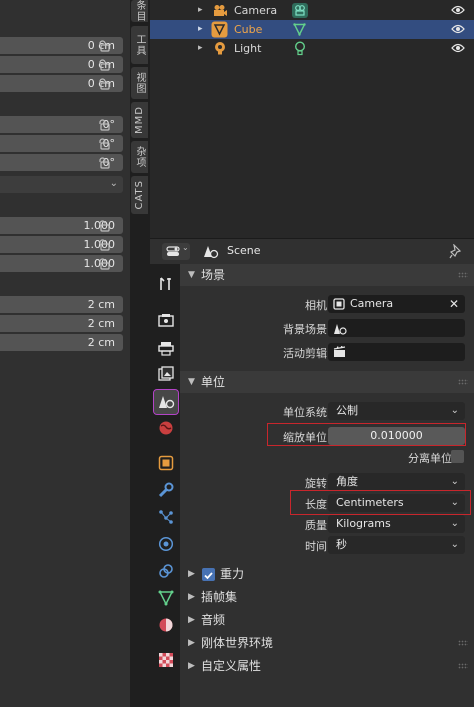  I want to click on background-scene-label: 背景场景, so click(305, 329).